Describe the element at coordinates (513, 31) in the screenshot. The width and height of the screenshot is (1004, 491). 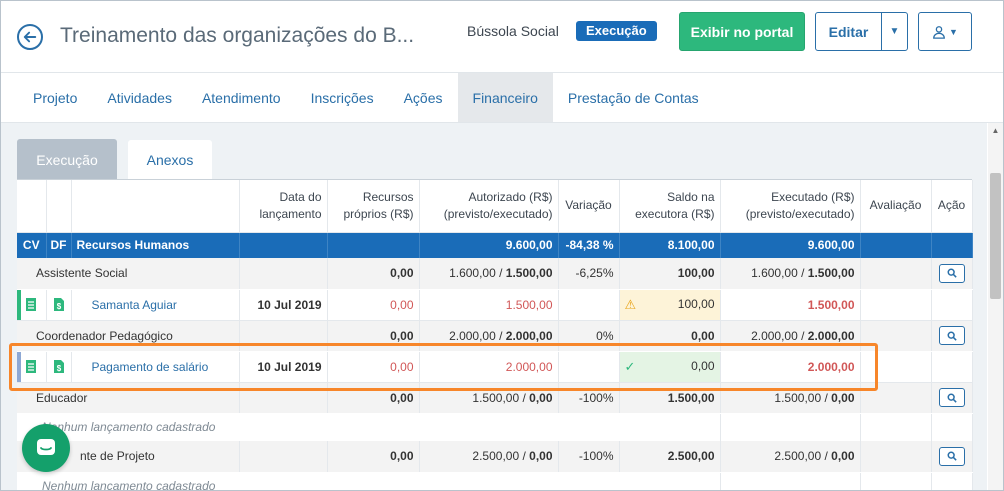
I see `organization-name: Bússola Social` at that location.